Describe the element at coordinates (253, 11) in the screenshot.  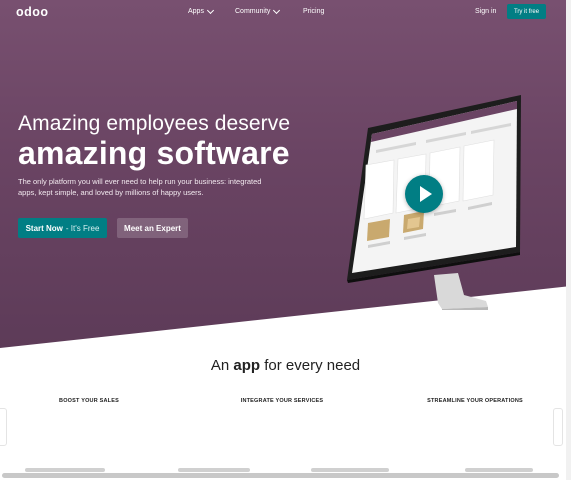
I see `nav-community-label: Community` at that location.